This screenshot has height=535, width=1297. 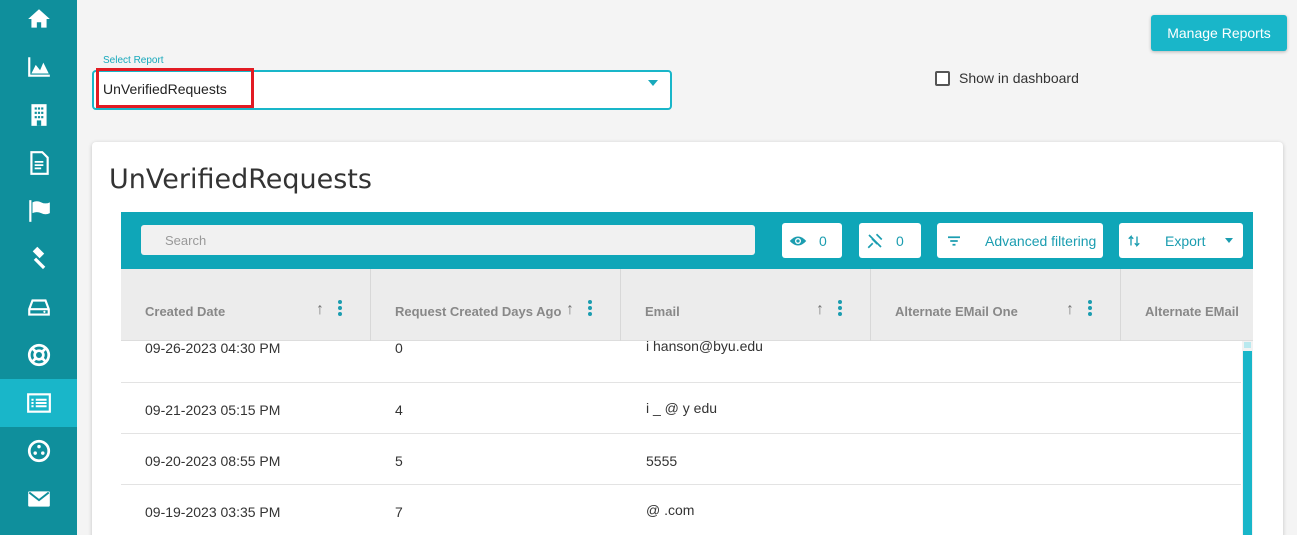 I want to click on show-in-dashboard-label: Show in dashboard, so click(x=1019, y=78).